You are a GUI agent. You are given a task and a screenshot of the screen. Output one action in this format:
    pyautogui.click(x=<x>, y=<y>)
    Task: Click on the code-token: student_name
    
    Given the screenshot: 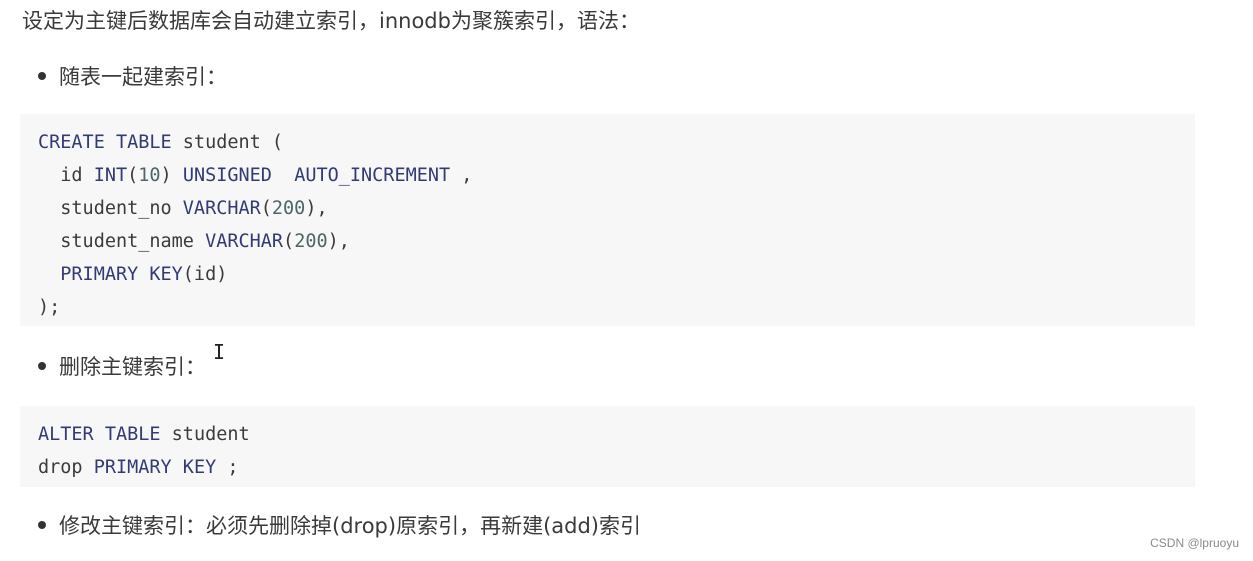 What is the action you would take?
    pyautogui.click(x=122, y=241)
    